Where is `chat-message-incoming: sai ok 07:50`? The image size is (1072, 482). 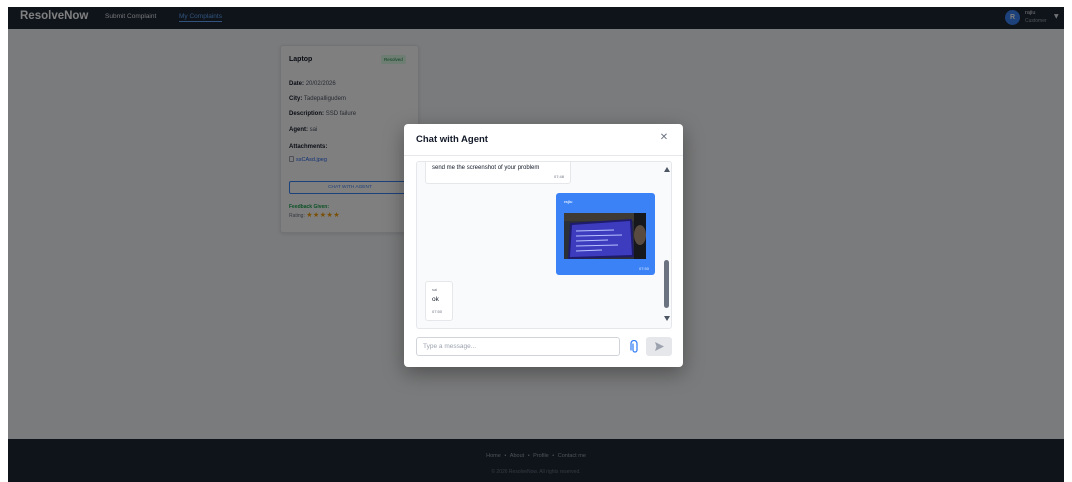 chat-message-incoming: sai ok 07:50 is located at coordinates (439, 301).